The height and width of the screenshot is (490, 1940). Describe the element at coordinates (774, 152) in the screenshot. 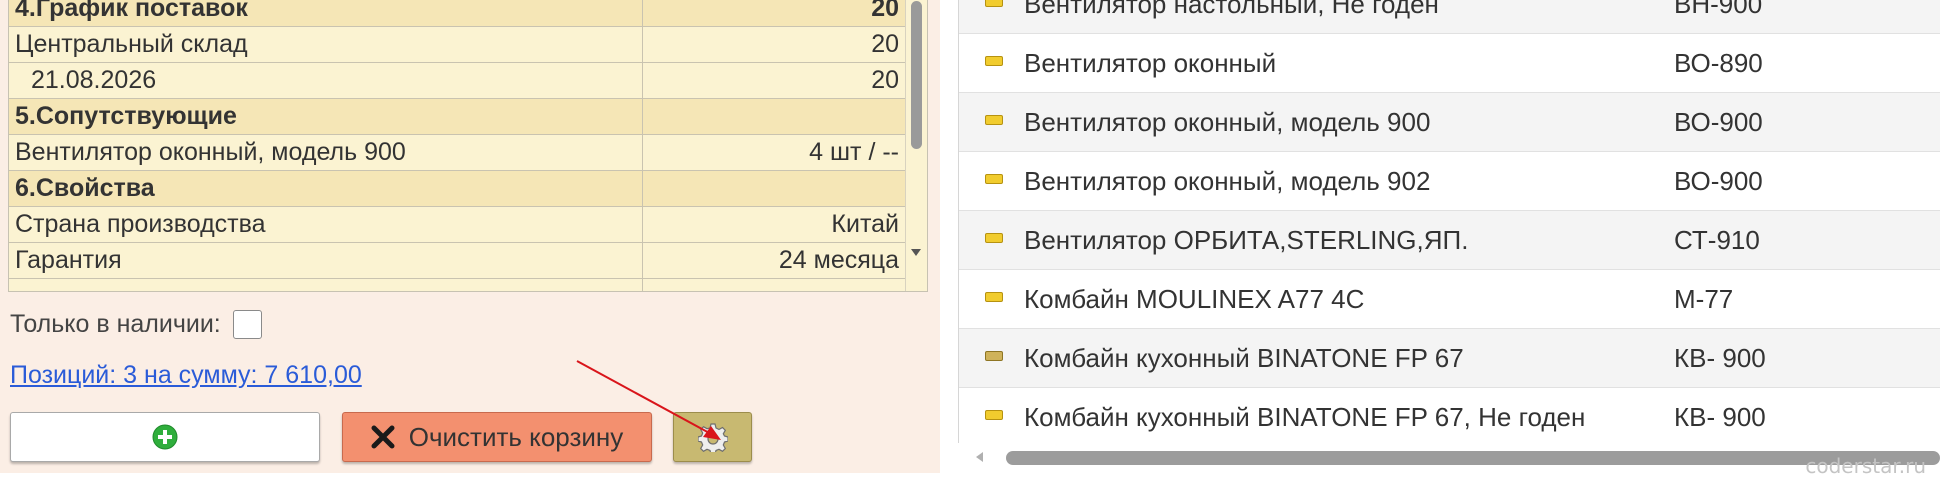

I see `row-value: 4 шт / --` at that location.